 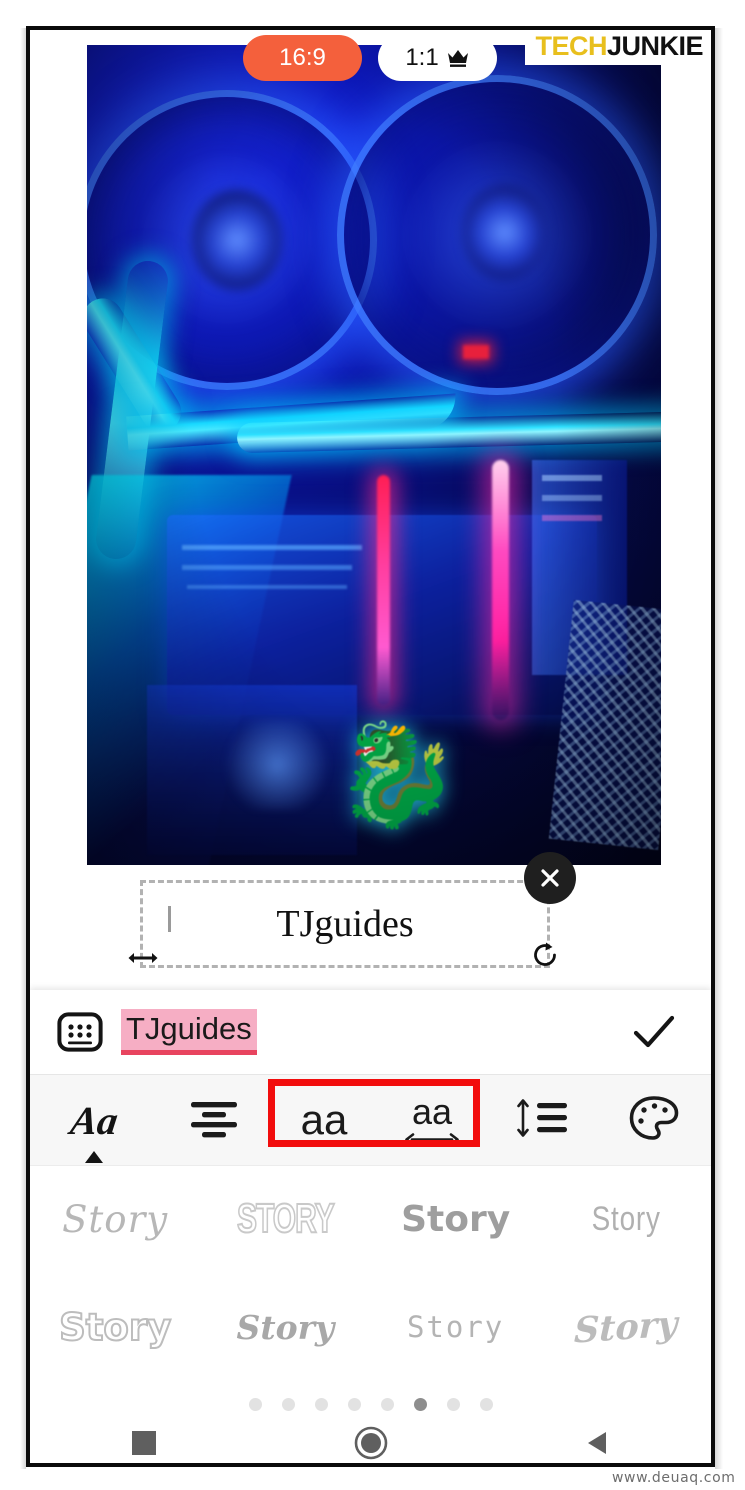 I want to click on keyboard-icon, so click(x=80, y=1032).